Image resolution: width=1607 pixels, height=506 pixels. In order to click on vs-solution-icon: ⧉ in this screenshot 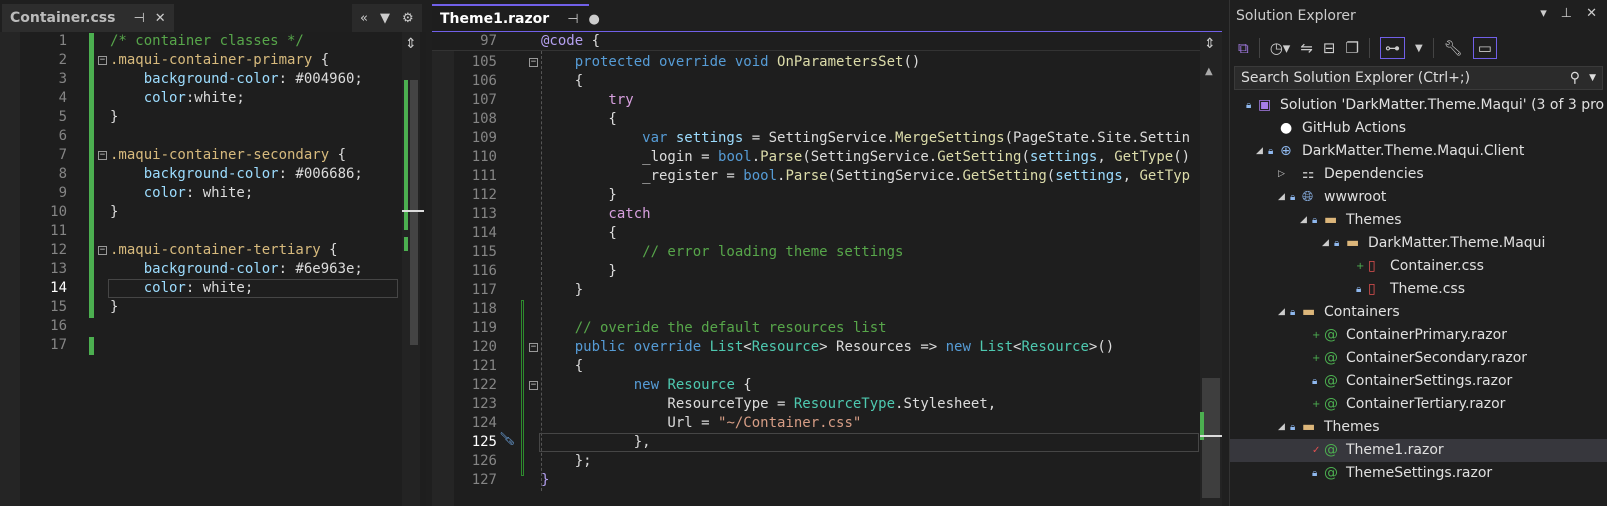, I will do `click(1243, 48)`.